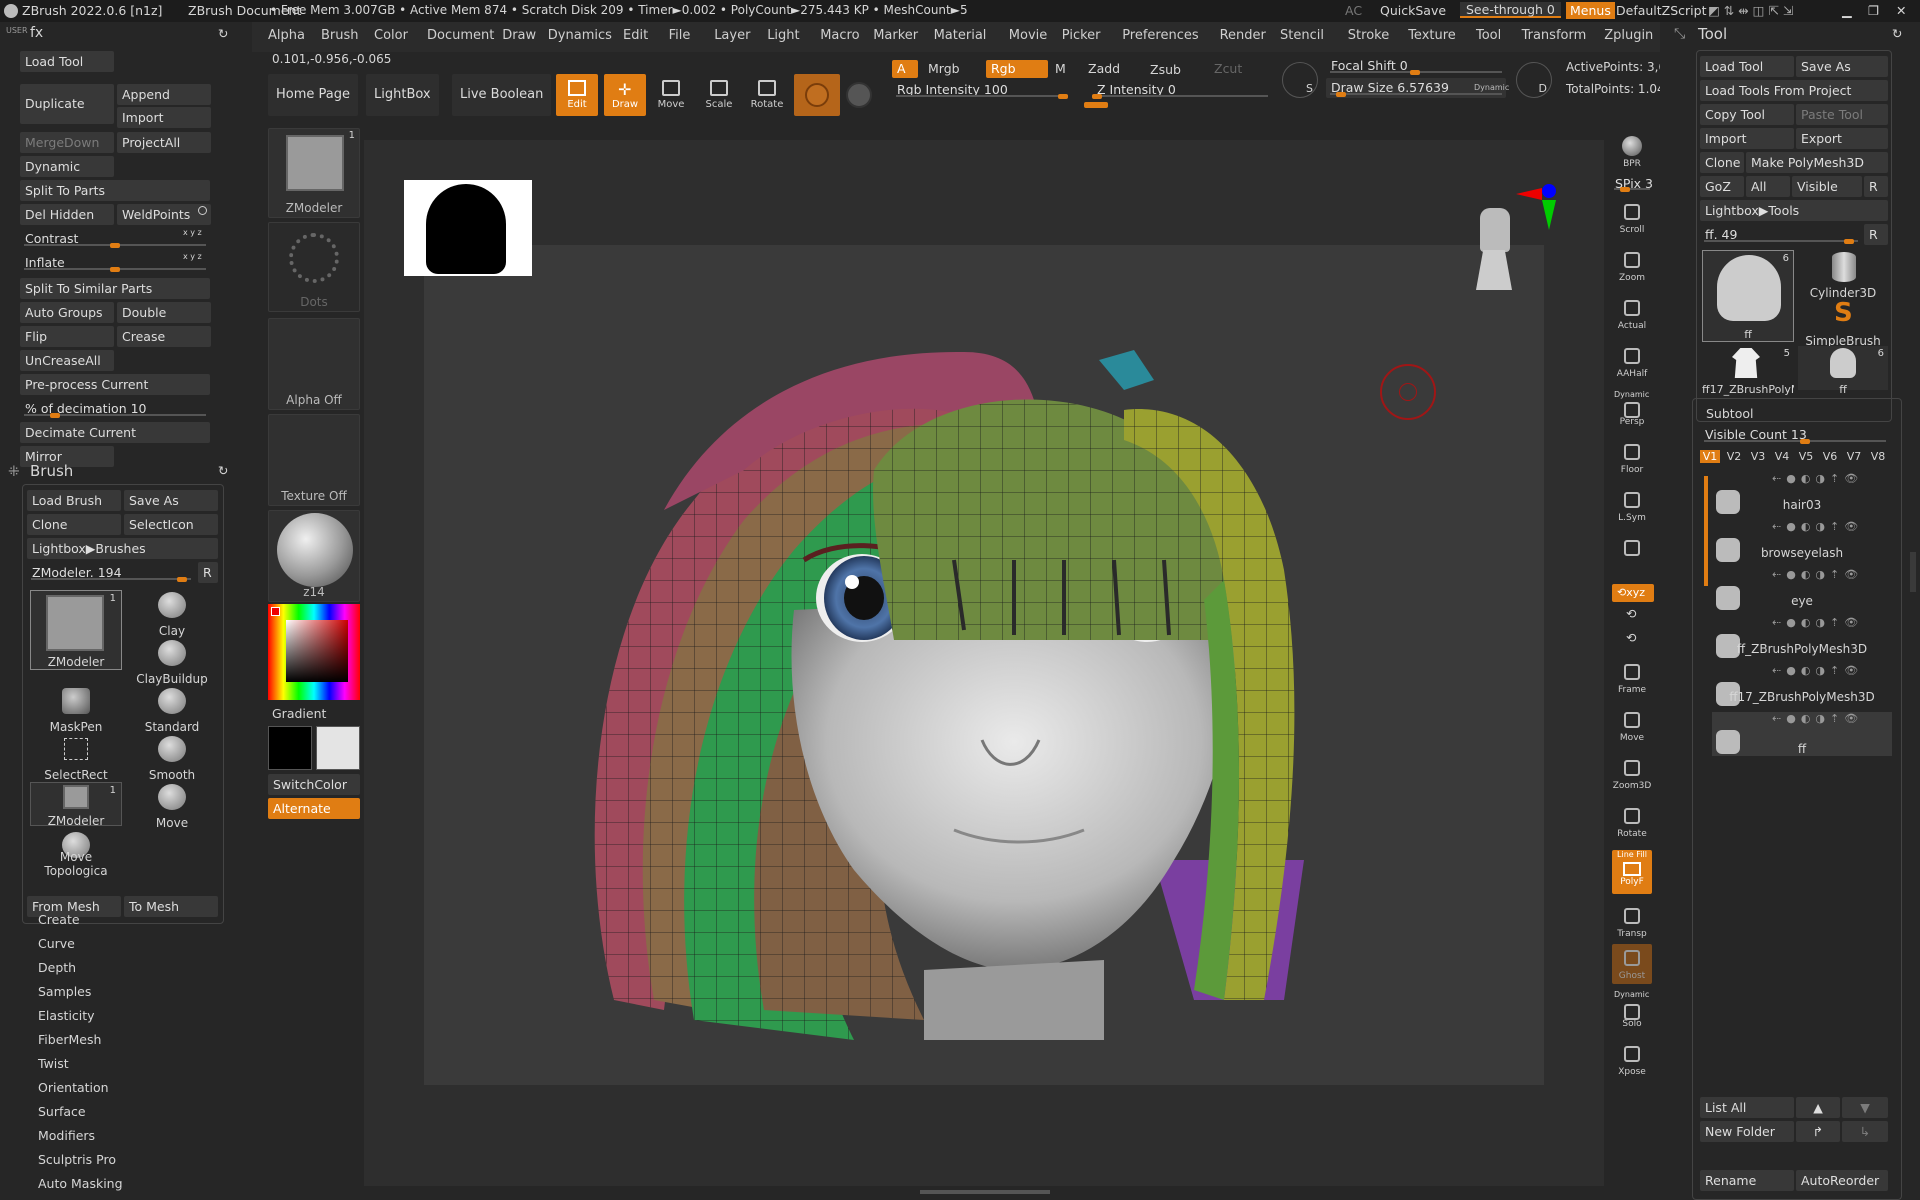  Describe the element at coordinates (171, 524) in the screenshot. I see `selecticon-button: SelectIcon` at that location.